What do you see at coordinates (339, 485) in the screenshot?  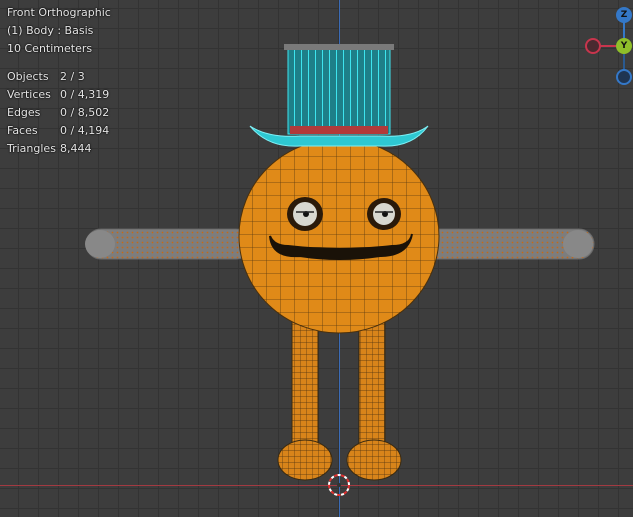 I see `3d-cursor` at bounding box center [339, 485].